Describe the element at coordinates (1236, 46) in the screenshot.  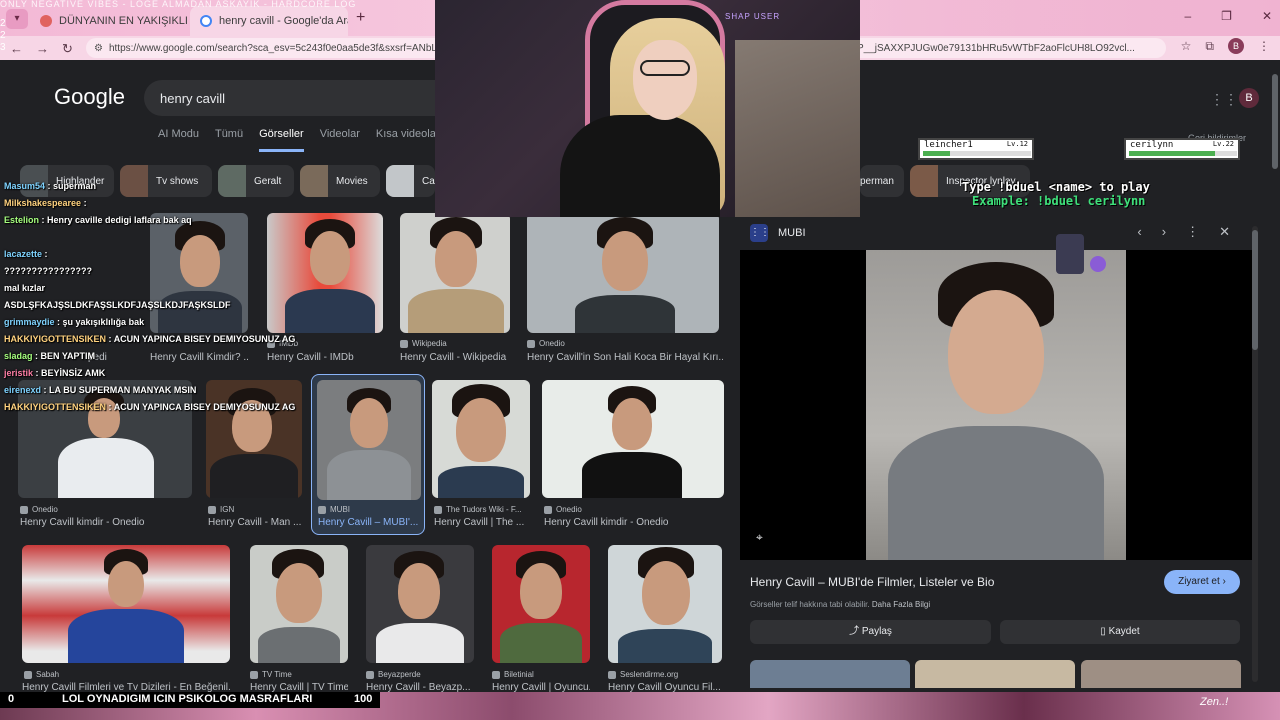
I see `profile-avatar: B` at that location.